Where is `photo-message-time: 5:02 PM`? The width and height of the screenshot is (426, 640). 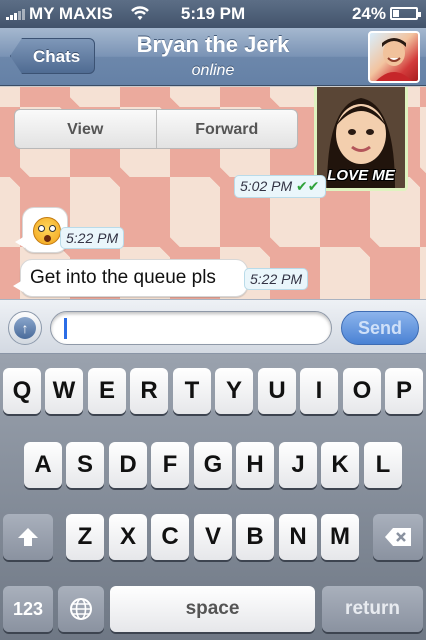
photo-message-time: 5:02 PM is located at coordinates (266, 186).